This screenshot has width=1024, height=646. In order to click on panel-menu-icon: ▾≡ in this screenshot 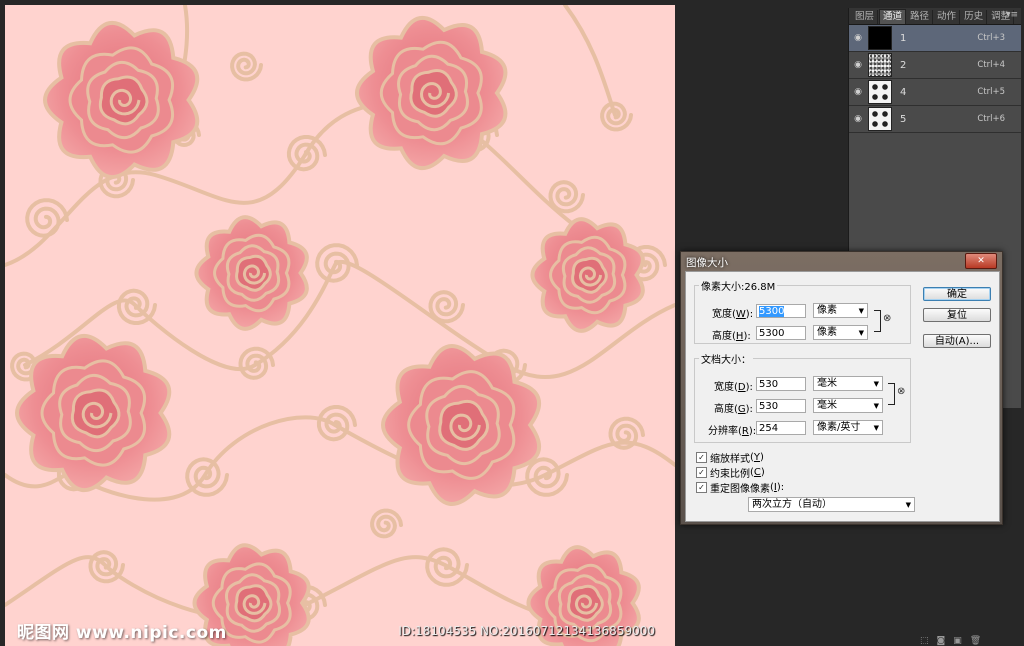, I will do `click(1012, 15)`.